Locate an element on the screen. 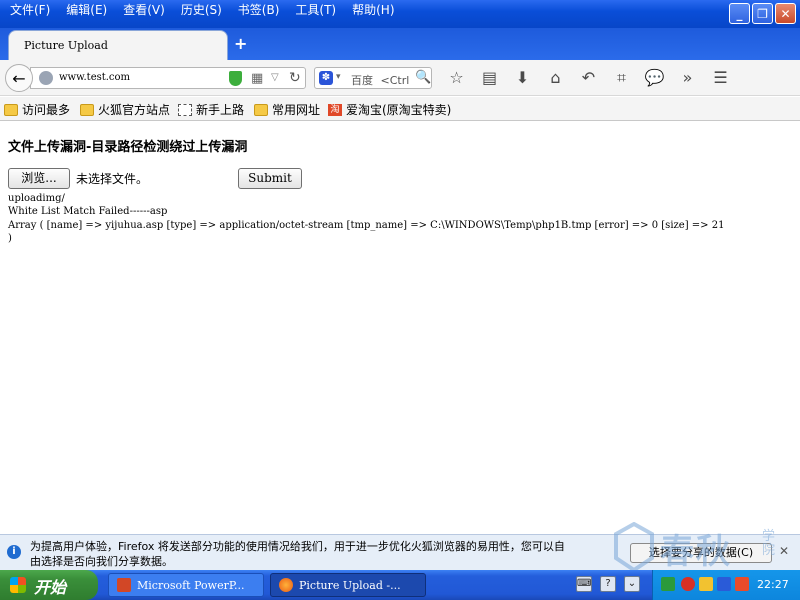 This screenshot has height=600, width=800. search-engine-name: 百度 is located at coordinates (362, 80).